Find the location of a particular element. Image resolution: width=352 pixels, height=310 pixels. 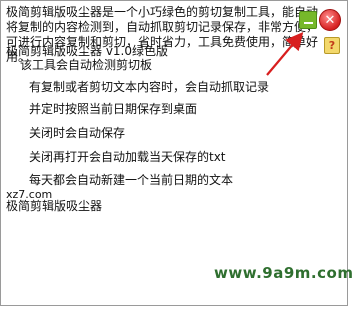

feature-item: 并定时按照当前日期保存到桌面 is located at coordinates (113, 109).